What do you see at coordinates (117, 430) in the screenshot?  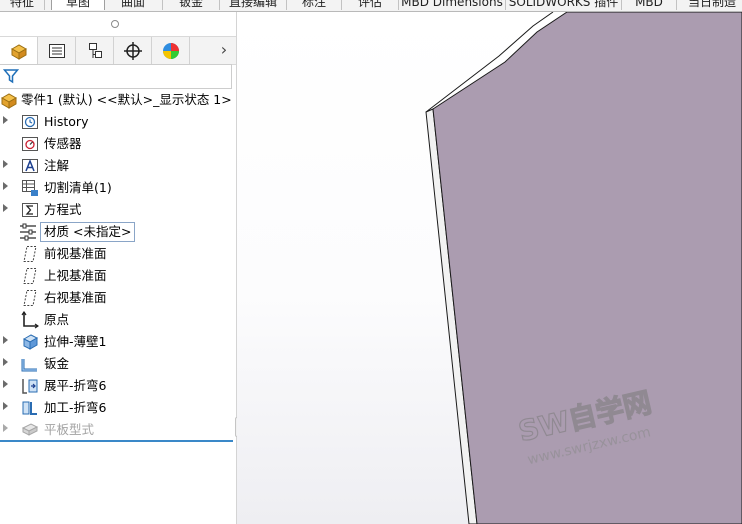 I see `tree-item-flat-pattern: 平板型式` at bounding box center [117, 430].